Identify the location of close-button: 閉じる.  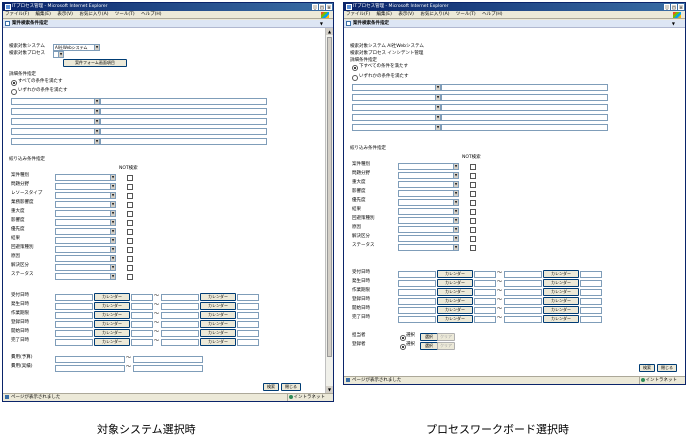
(291, 387).